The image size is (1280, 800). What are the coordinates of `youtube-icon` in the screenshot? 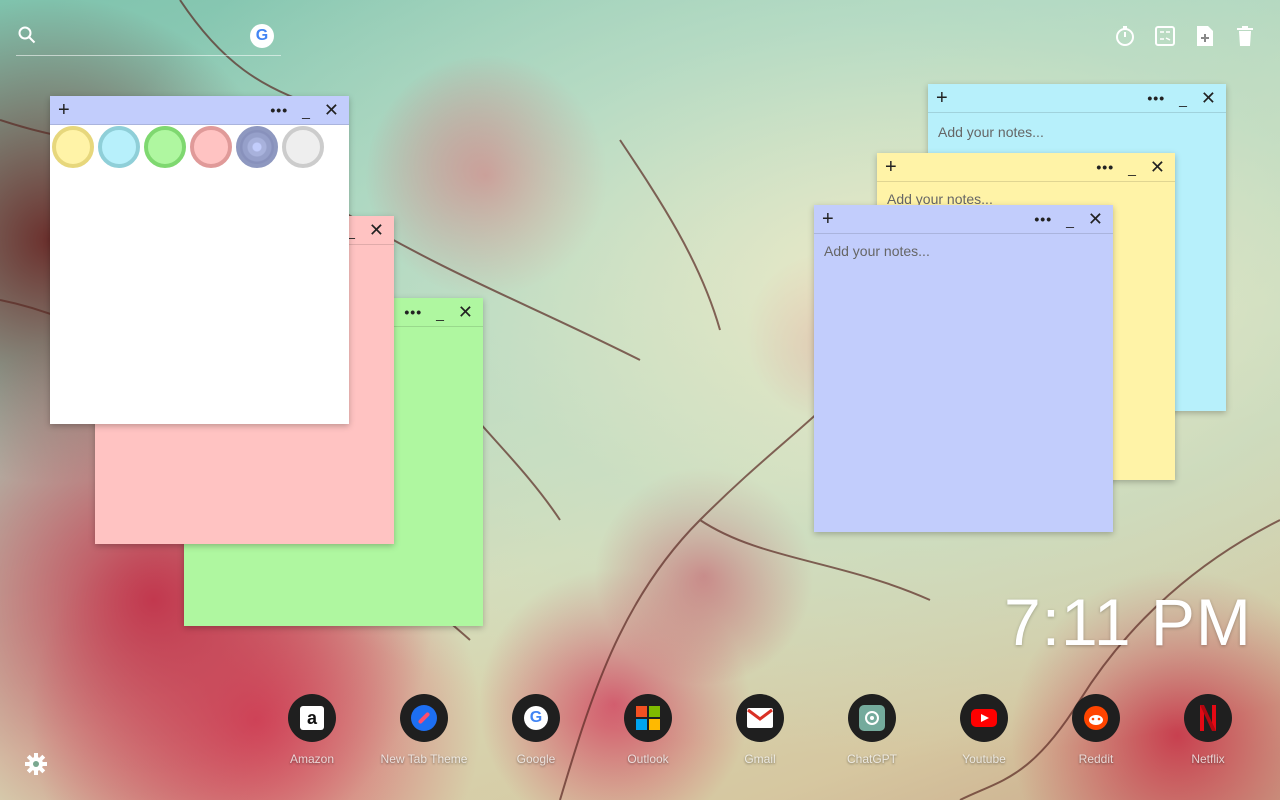 It's located at (984, 718).